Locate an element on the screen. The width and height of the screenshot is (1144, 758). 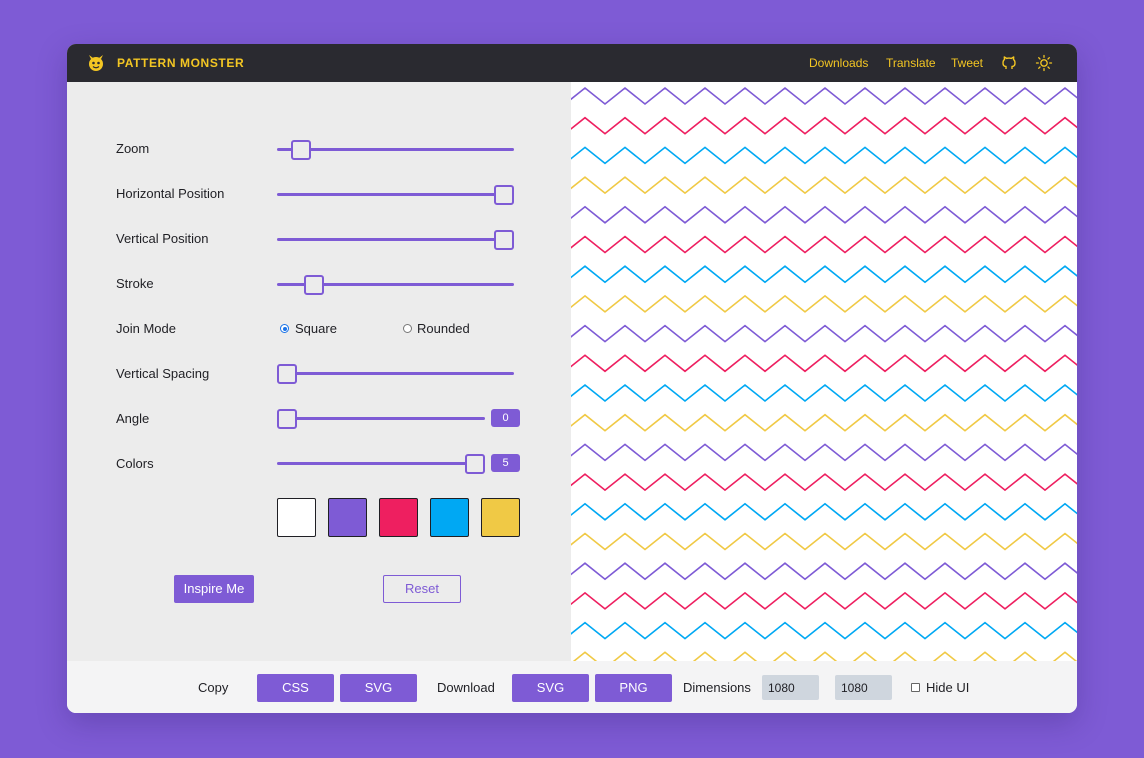
zoom-slider-track is located at coordinates (395, 149).